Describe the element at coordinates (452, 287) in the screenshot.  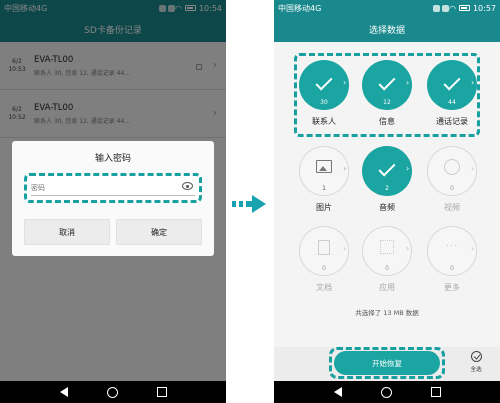
I see `tile-label: 更多` at that location.